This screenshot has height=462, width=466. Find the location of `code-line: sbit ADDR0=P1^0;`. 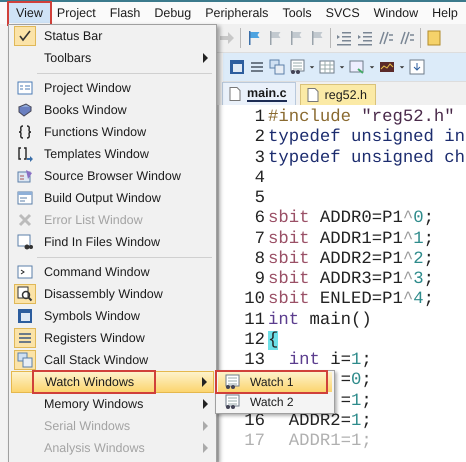

code-line: sbit ADDR0=P1^0; is located at coordinates (351, 219).